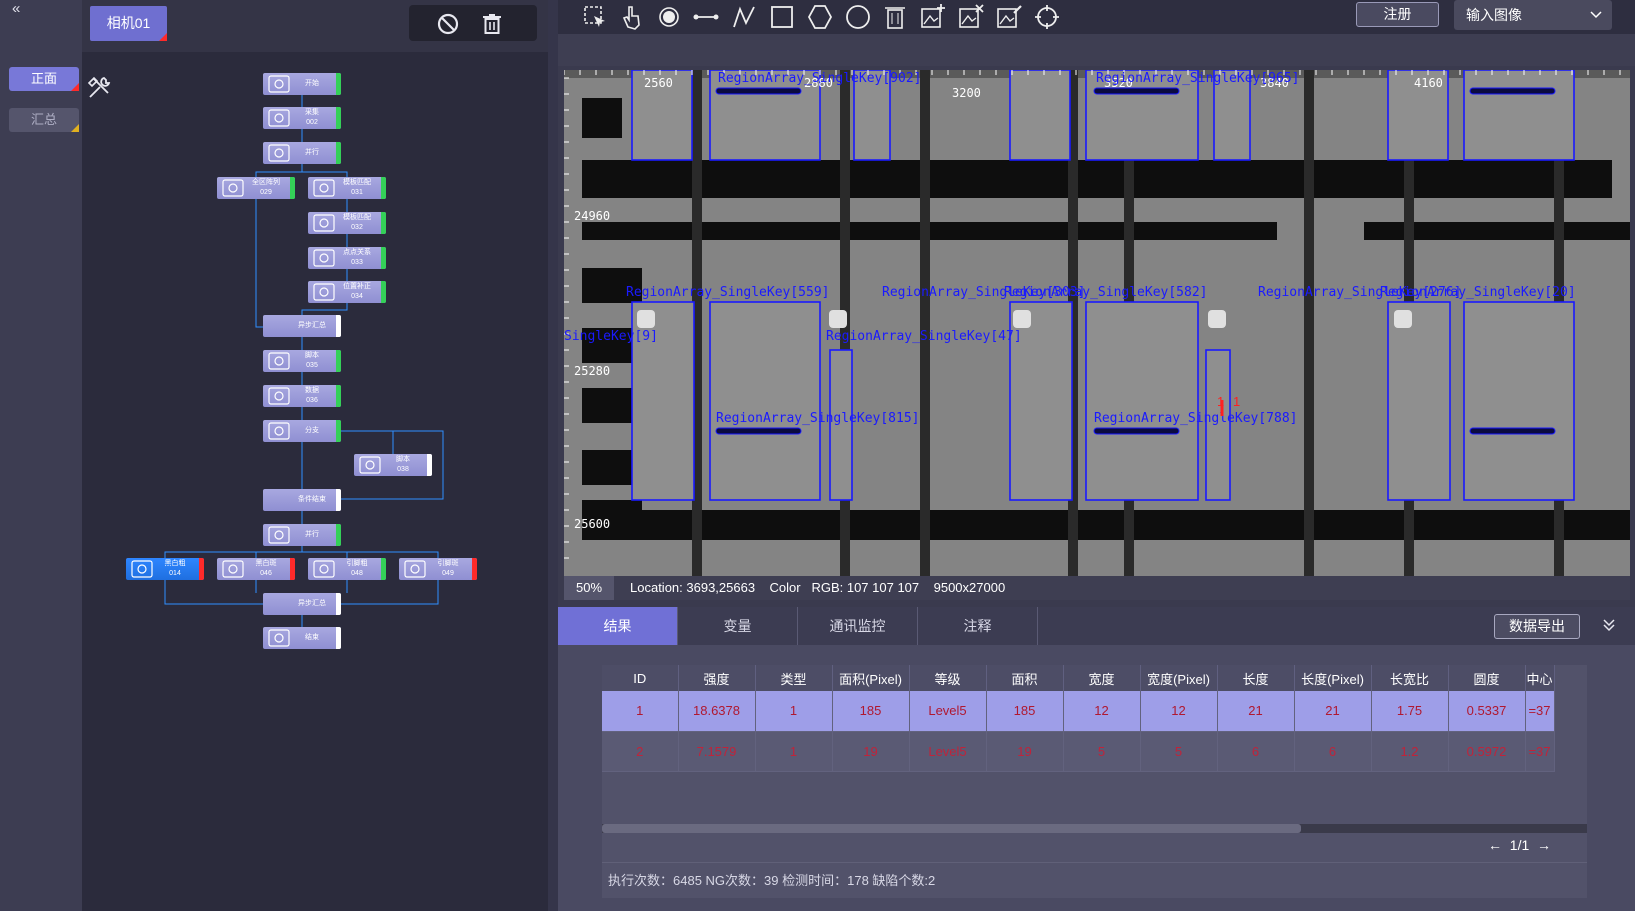 The width and height of the screenshot is (1635, 911). I want to click on flow-node-label: 结束, so click(312, 637).